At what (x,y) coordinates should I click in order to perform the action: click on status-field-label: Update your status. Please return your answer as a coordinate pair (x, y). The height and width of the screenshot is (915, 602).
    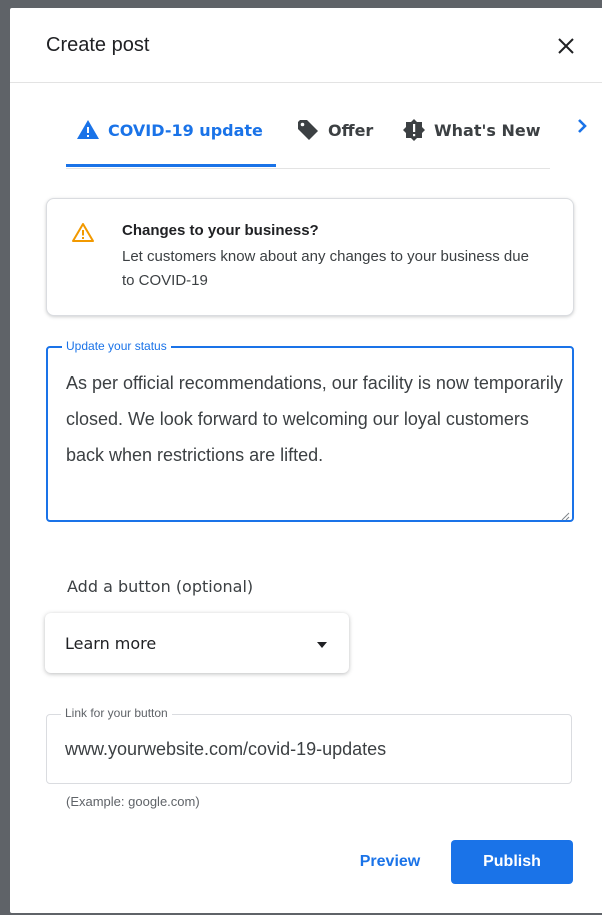
    Looking at the image, I should click on (116, 346).